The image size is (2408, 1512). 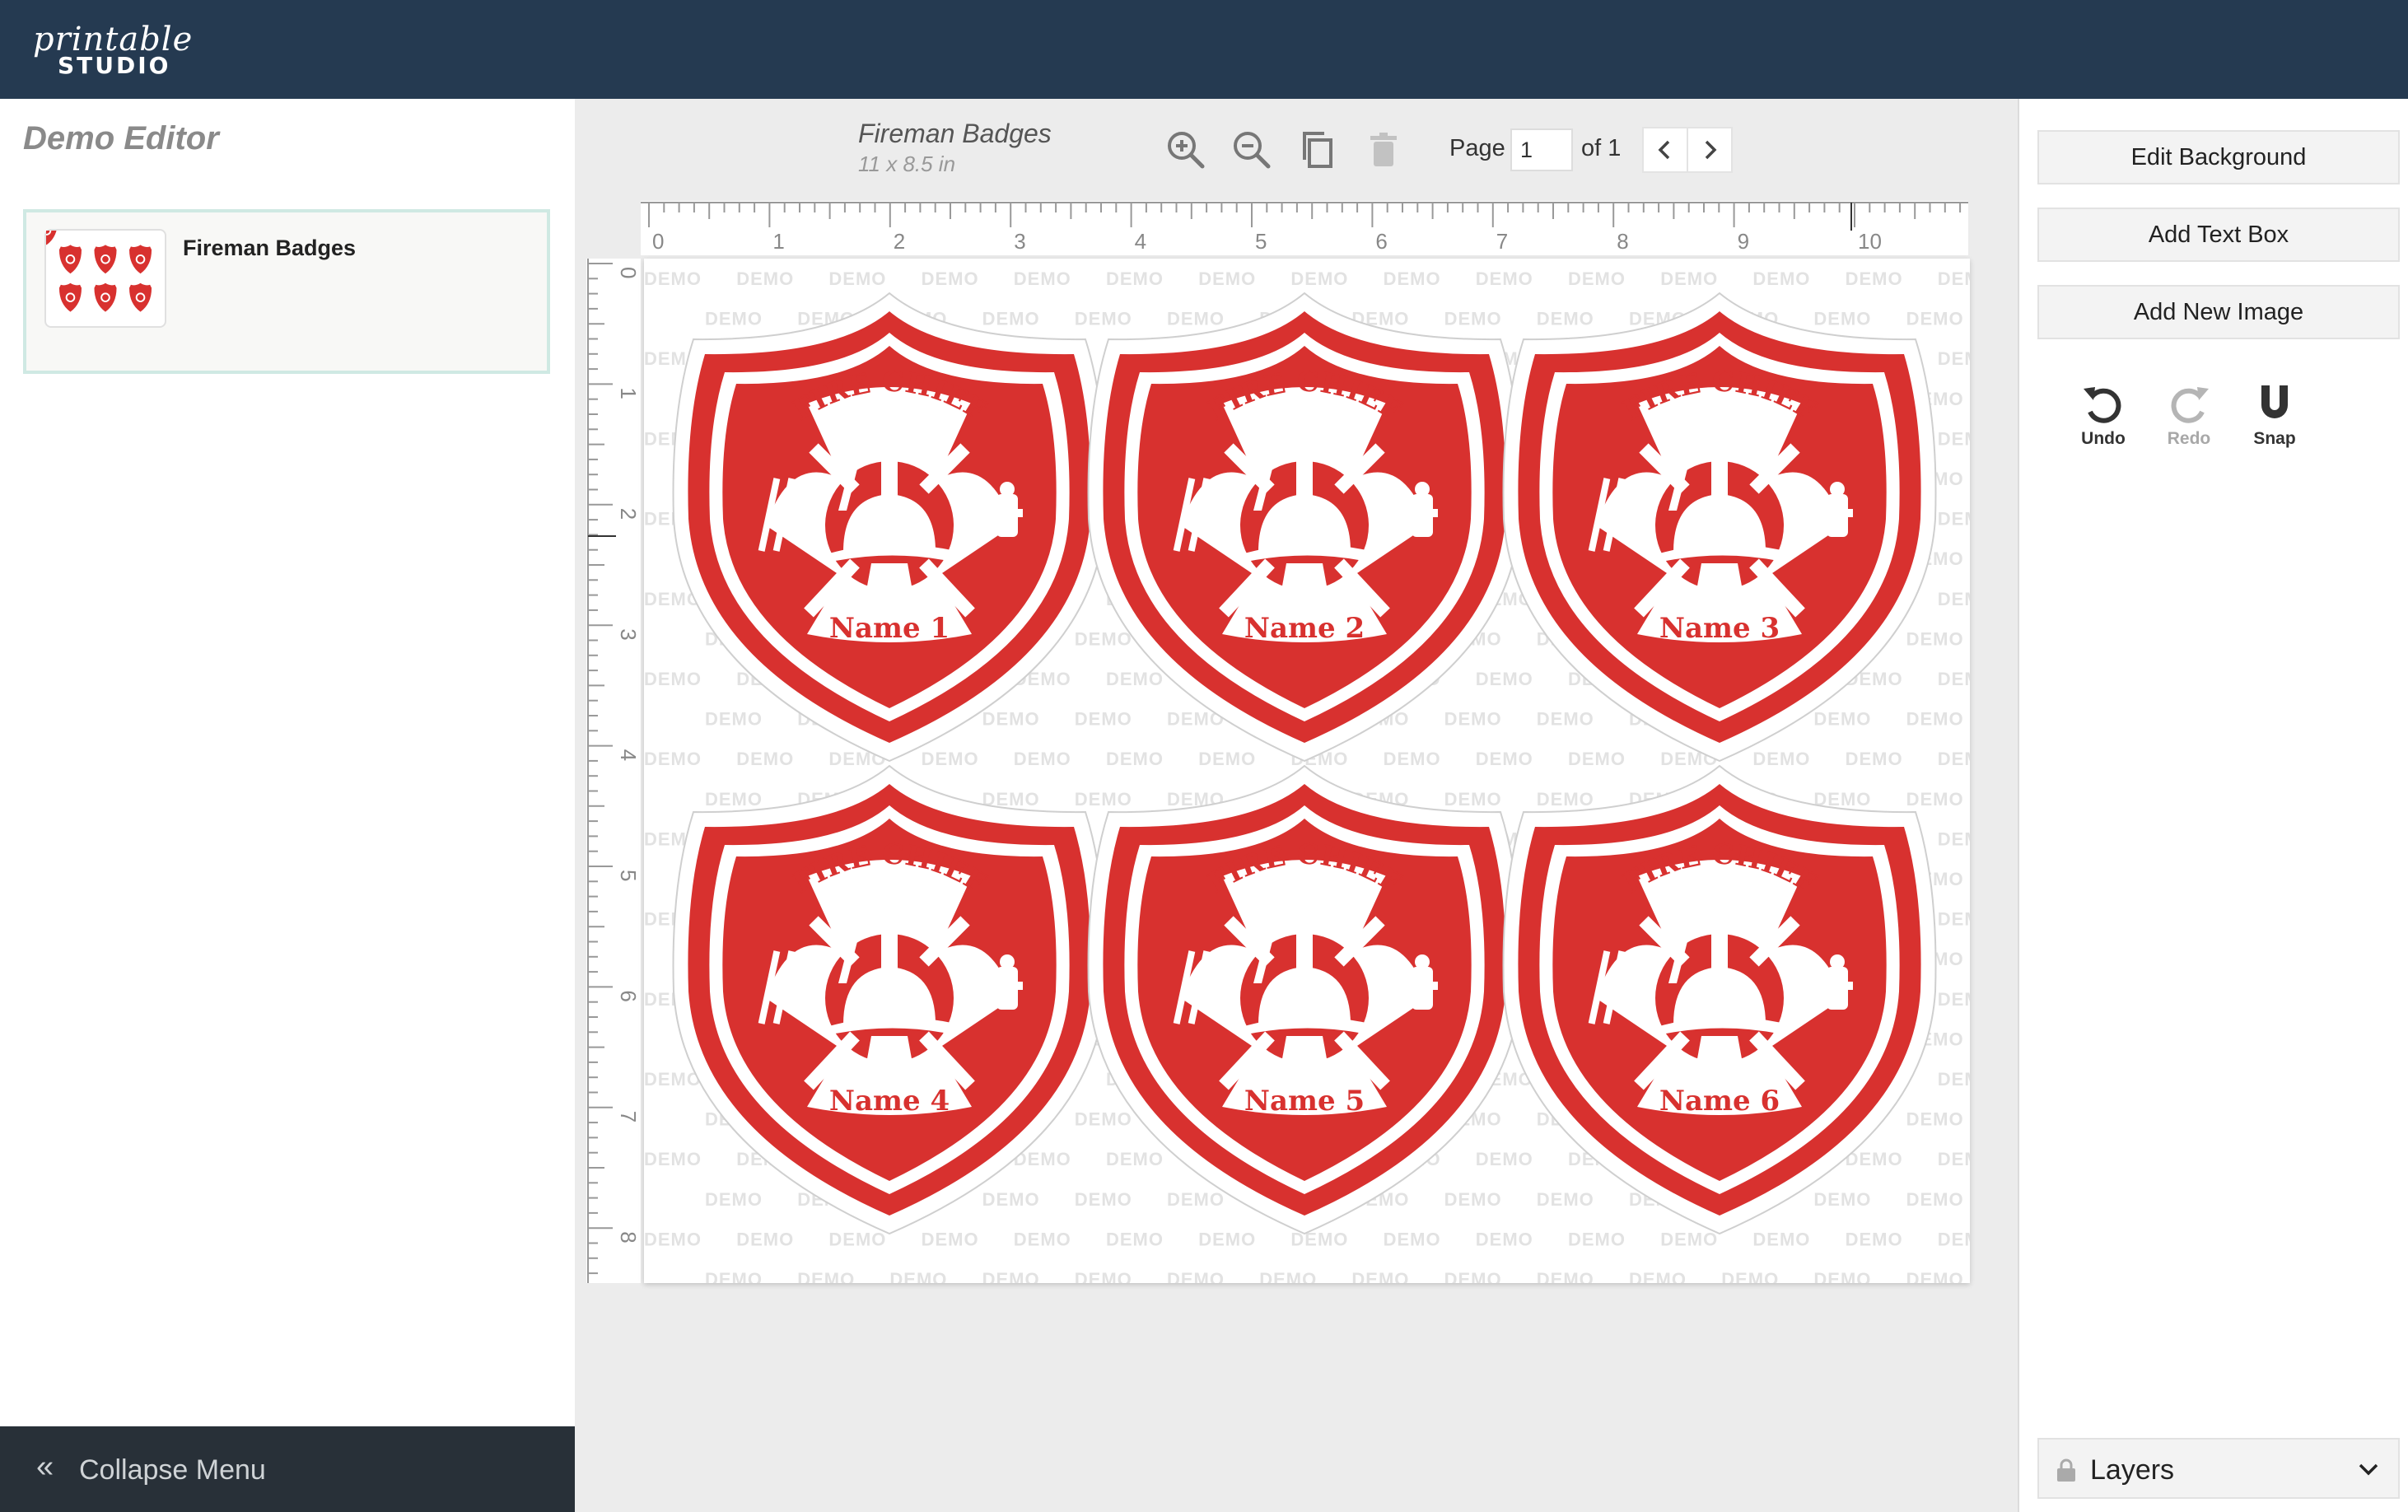 I want to click on delete-button, so click(x=1383, y=150).